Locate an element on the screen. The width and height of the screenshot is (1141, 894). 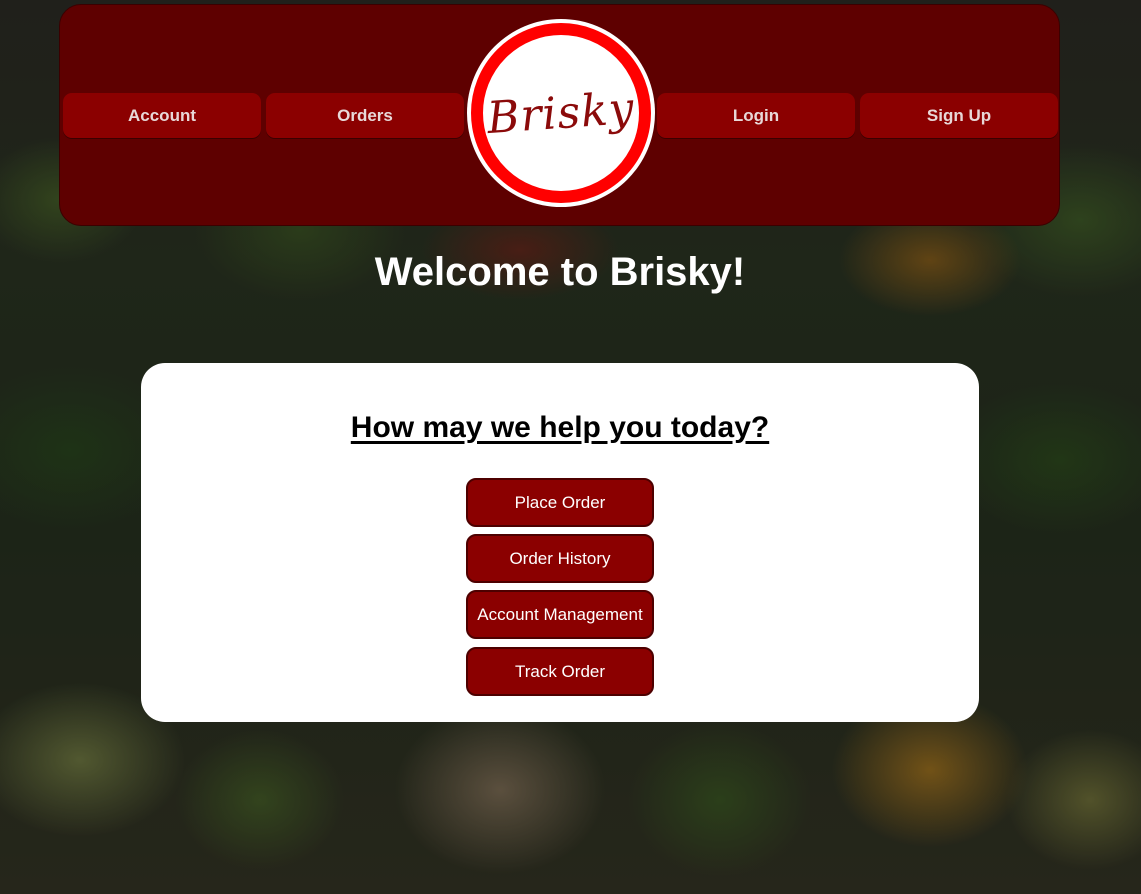
help-card-title: How may we help you today? is located at coordinates (560, 427).